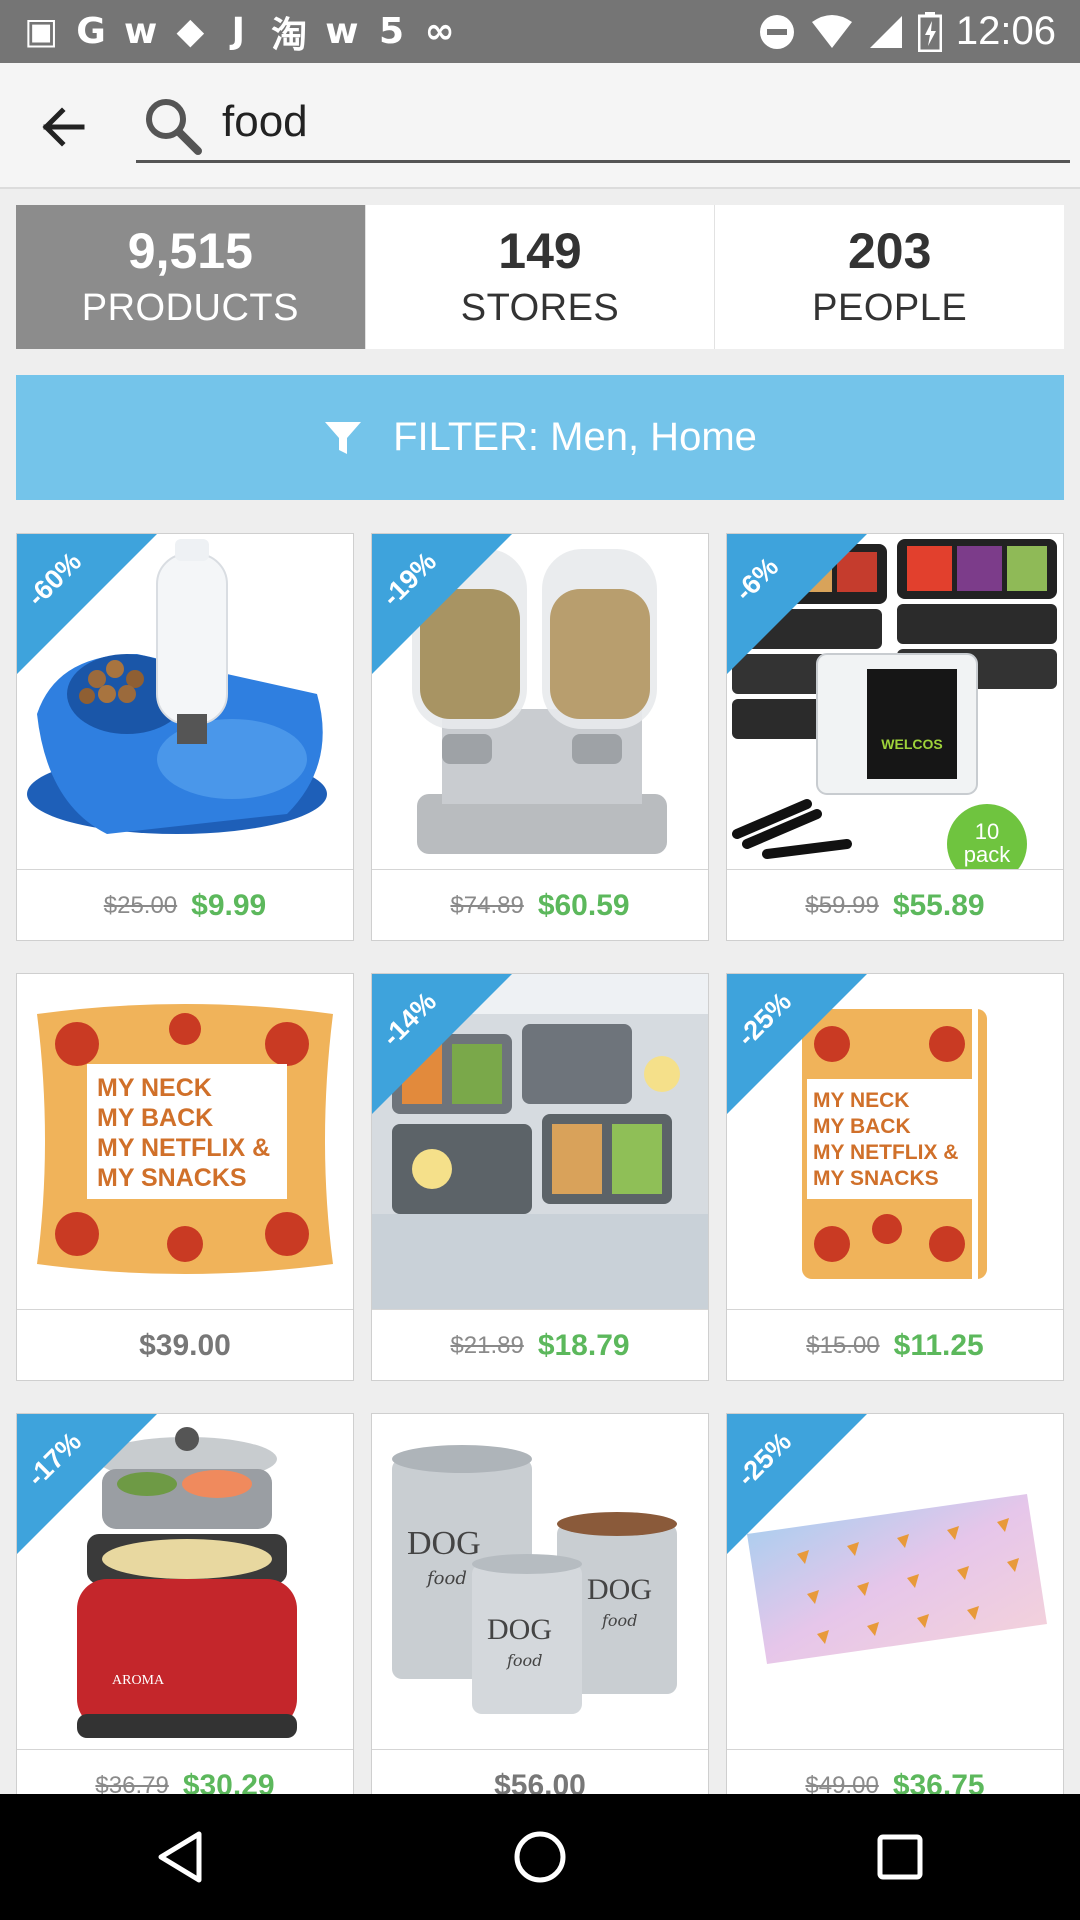 The height and width of the screenshot is (1920, 1080). I want to click on status-bar: ▣ G w ◆ J 淘 w 5 ∞ 12:06, so click(540, 31).